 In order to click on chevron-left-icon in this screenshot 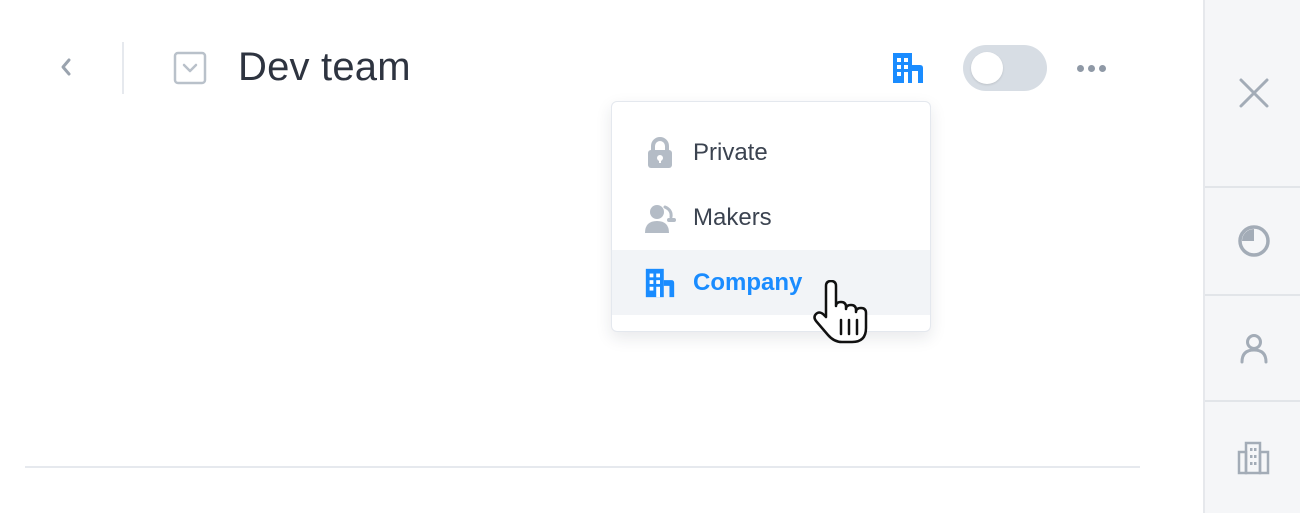, I will do `click(66, 67)`.